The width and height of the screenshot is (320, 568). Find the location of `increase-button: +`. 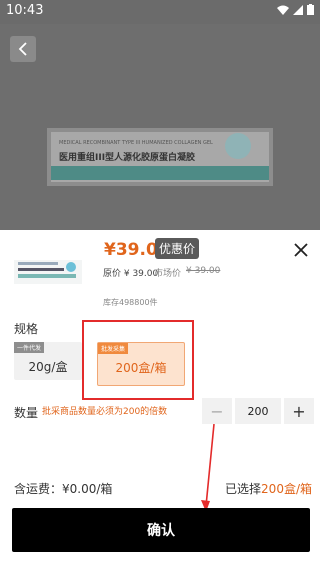

increase-button: + is located at coordinates (299, 411).